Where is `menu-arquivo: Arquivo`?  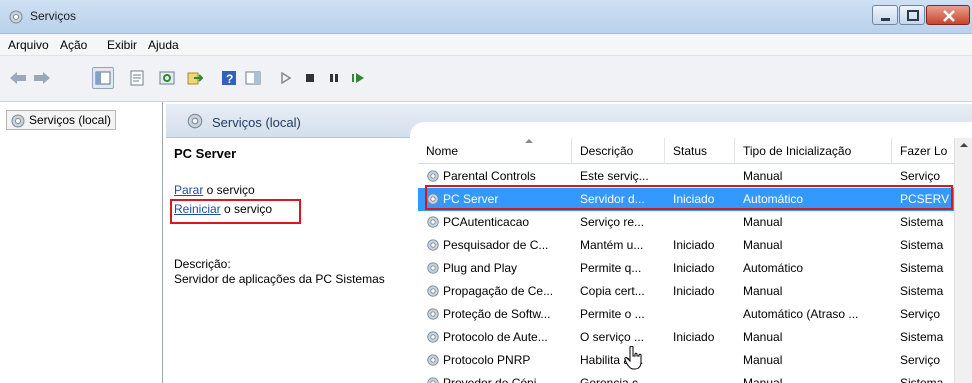
menu-arquivo: Arquivo is located at coordinates (28, 45).